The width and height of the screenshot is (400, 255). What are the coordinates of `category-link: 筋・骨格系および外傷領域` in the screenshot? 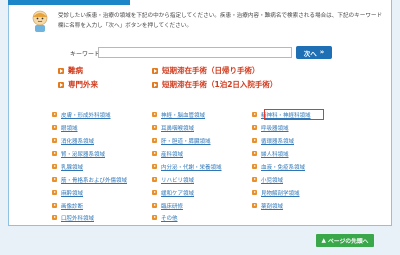 It's located at (89, 179).